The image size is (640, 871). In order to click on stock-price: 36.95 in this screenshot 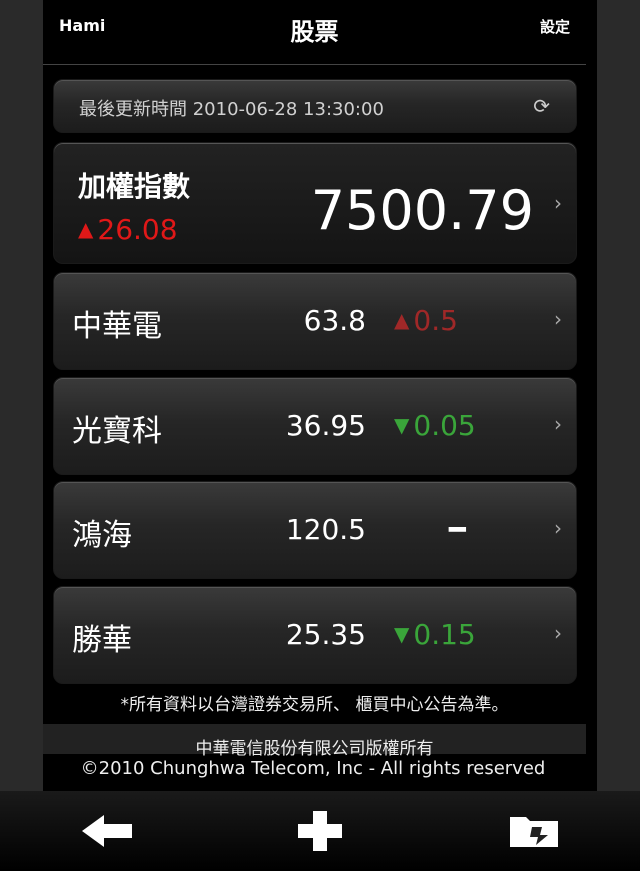, I will do `click(325, 425)`.